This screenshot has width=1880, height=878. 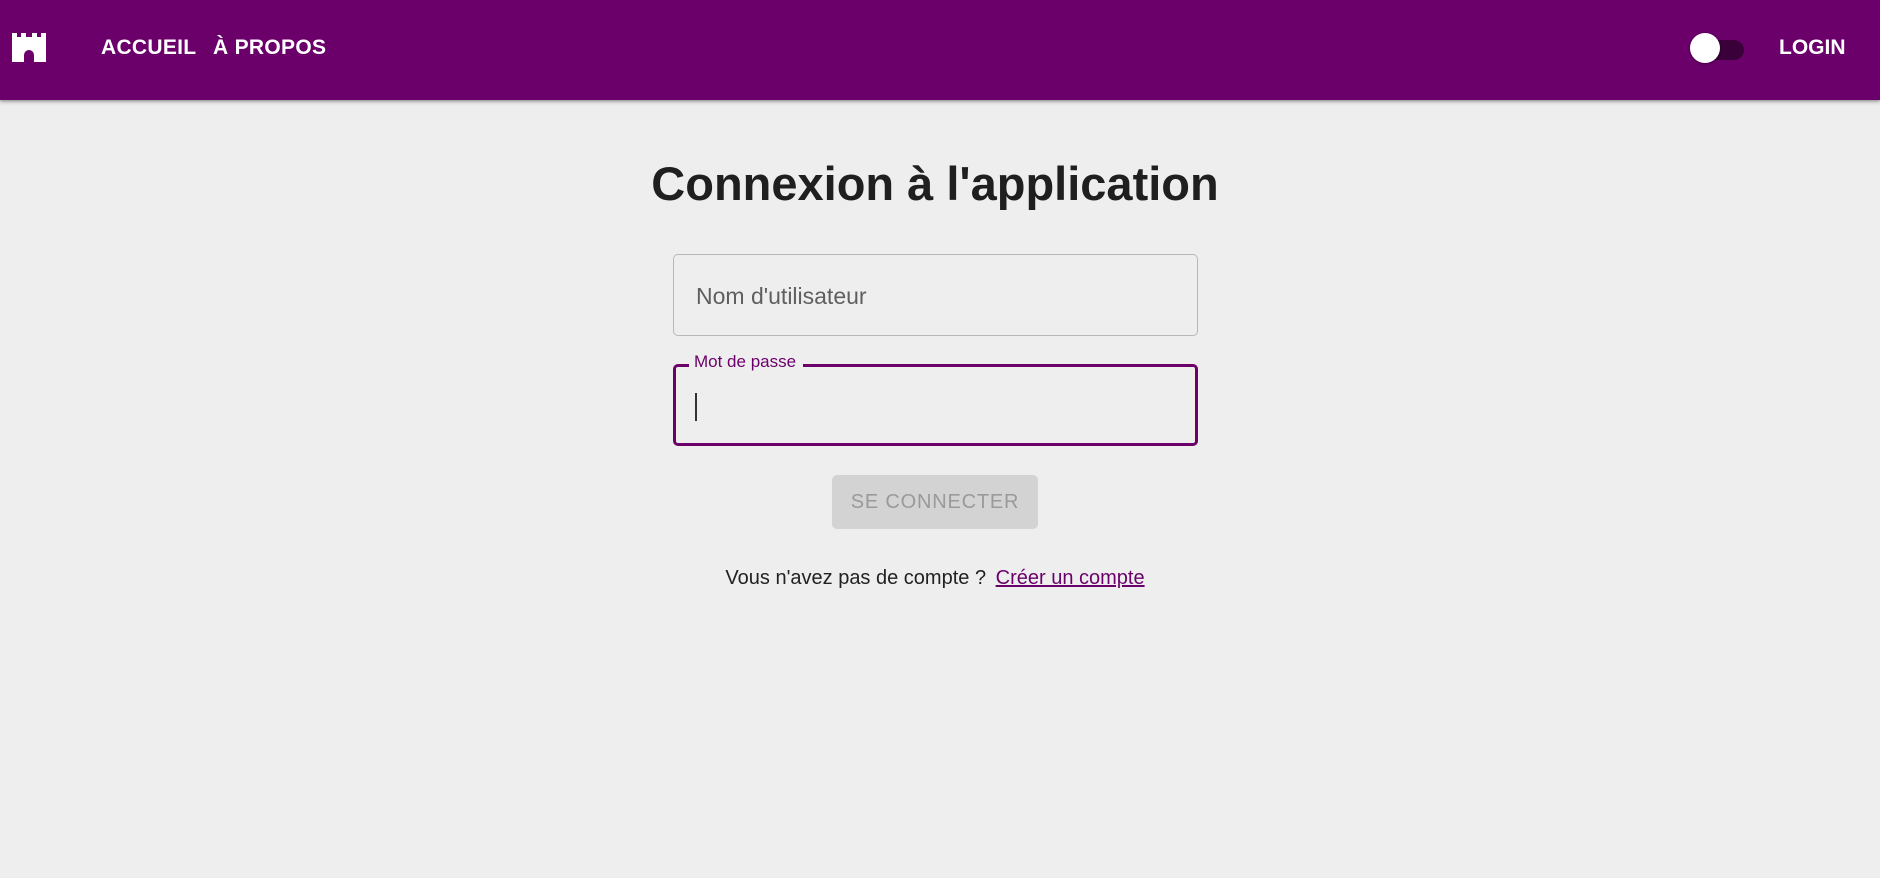 What do you see at coordinates (935, 183) in the screenshot?
I see `page-title: Connexion à l'application` at bounding box center [935, 183].